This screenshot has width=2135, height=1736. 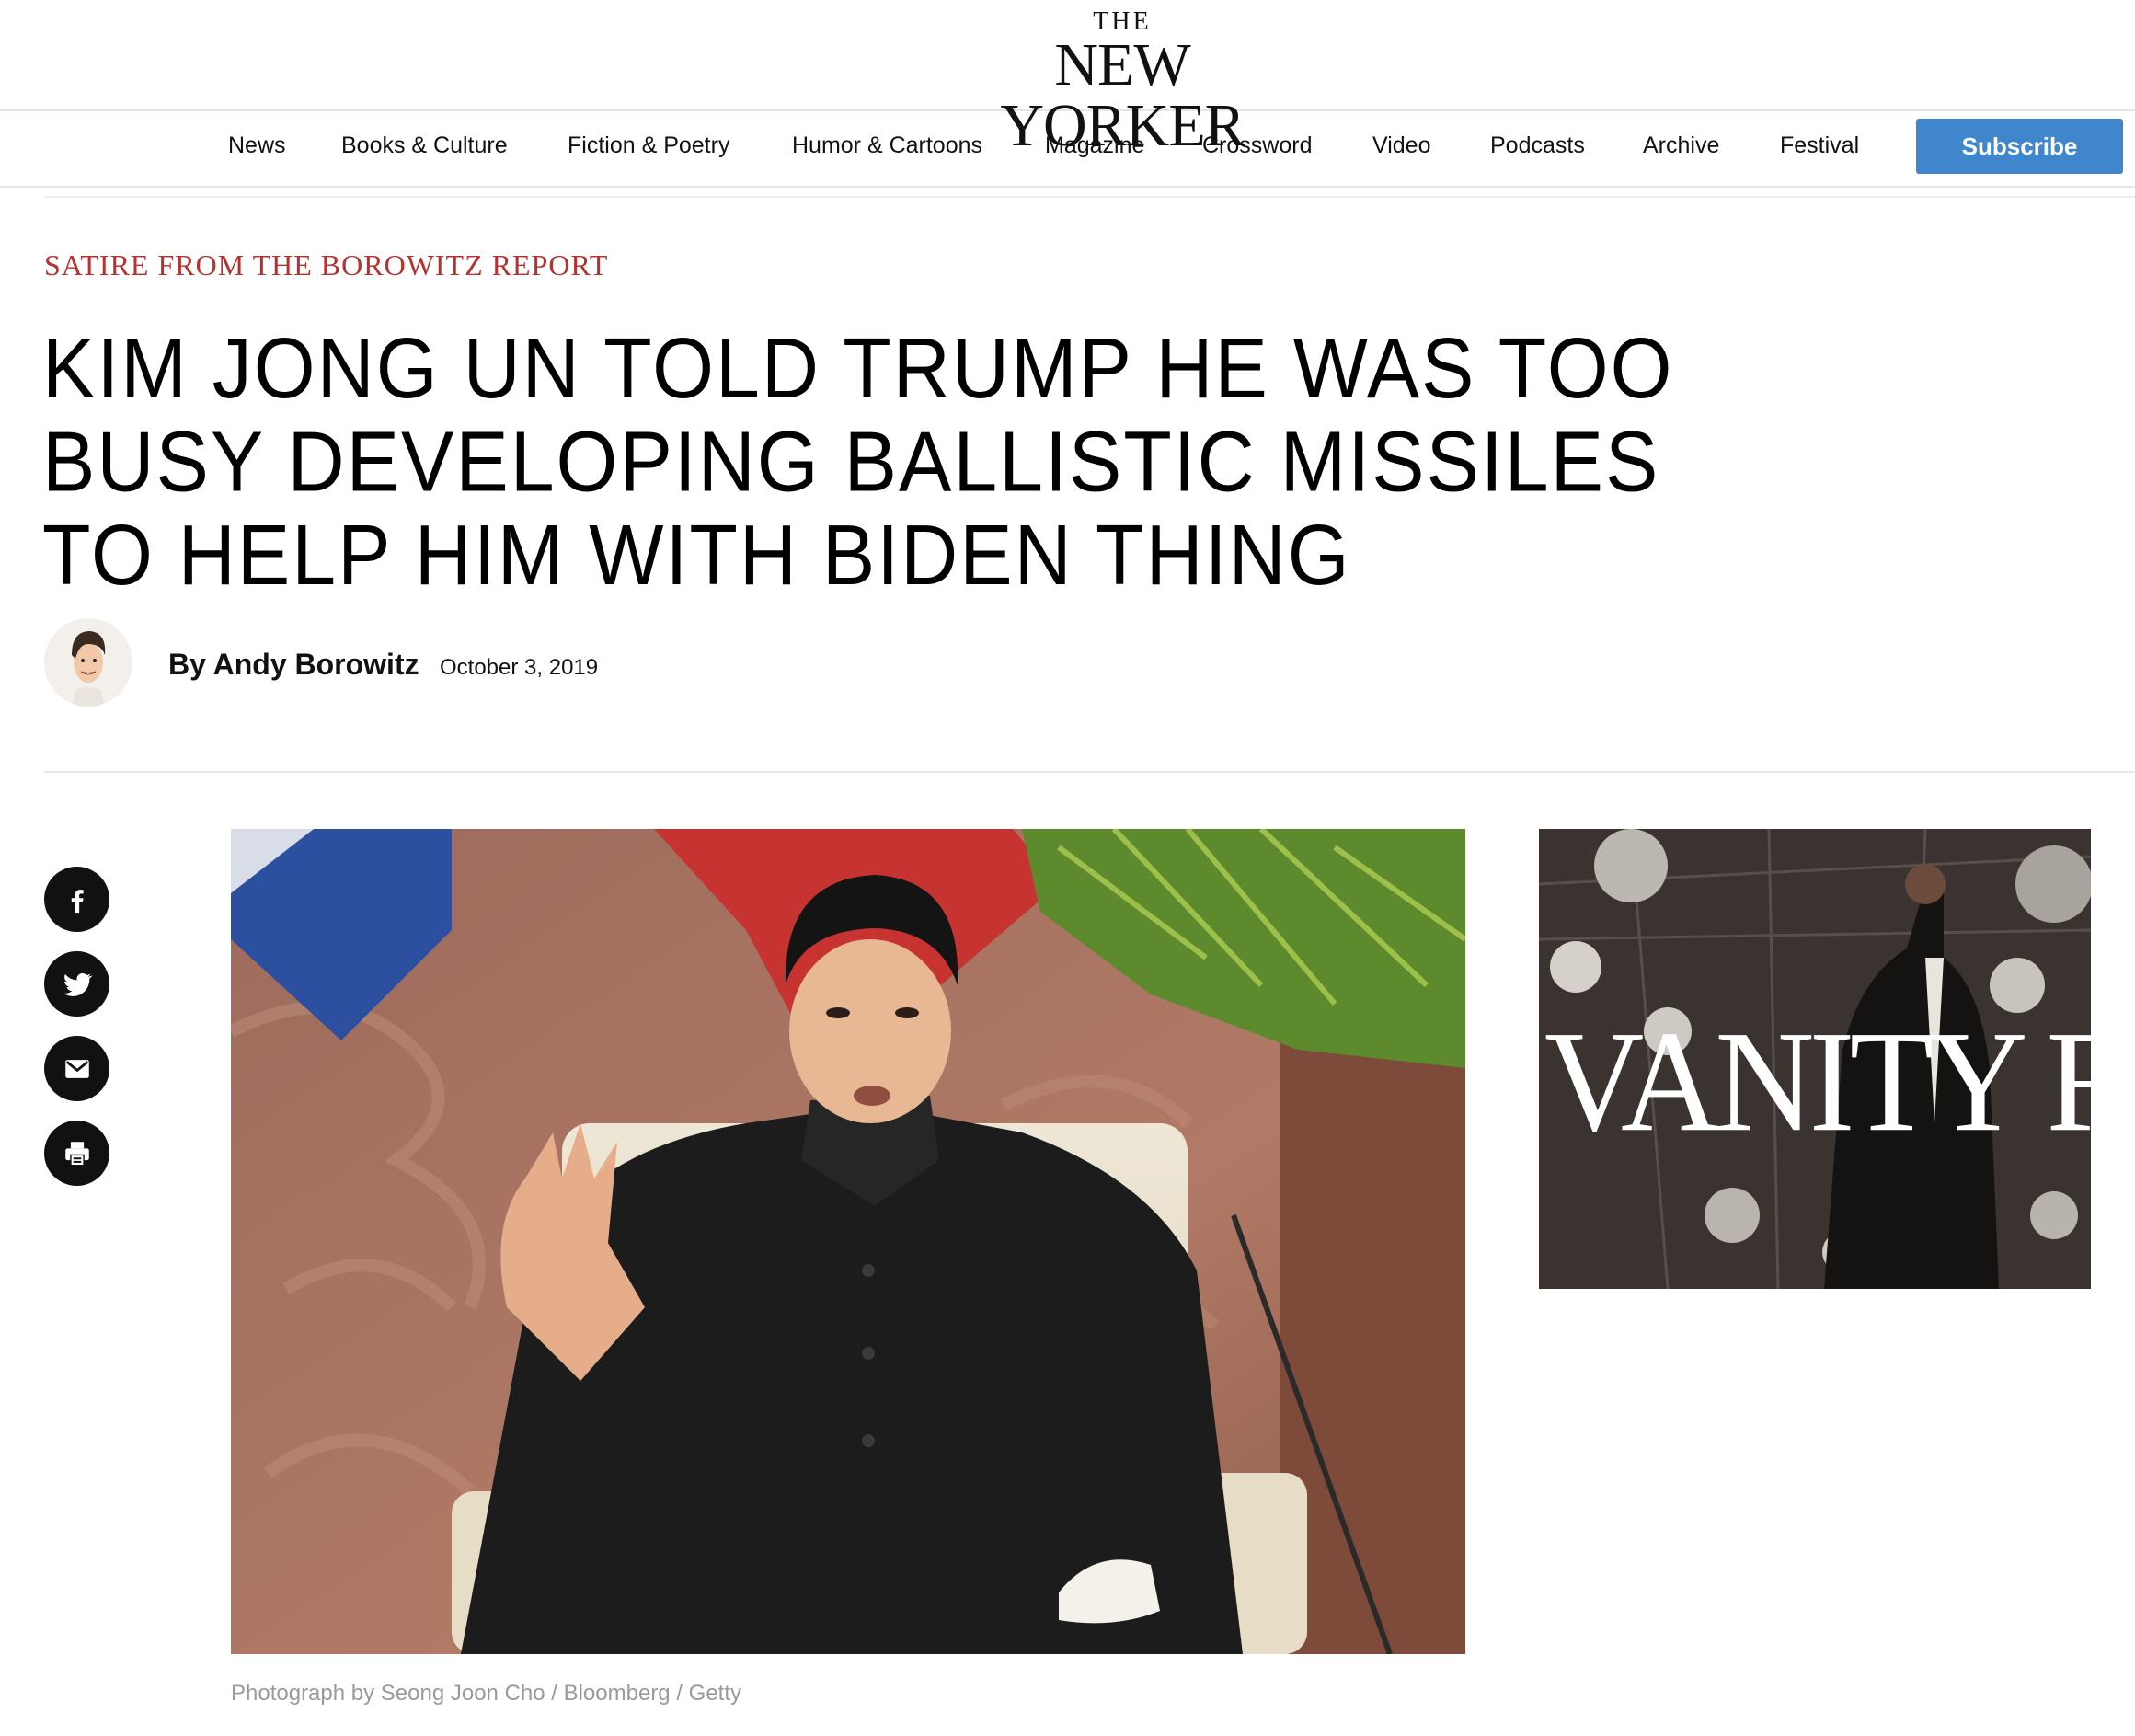 What do you see at coordinates (293, 665) in the screenshot?
I see `author-byline: By Andy Borowitz` at bounding box center [293, 665].